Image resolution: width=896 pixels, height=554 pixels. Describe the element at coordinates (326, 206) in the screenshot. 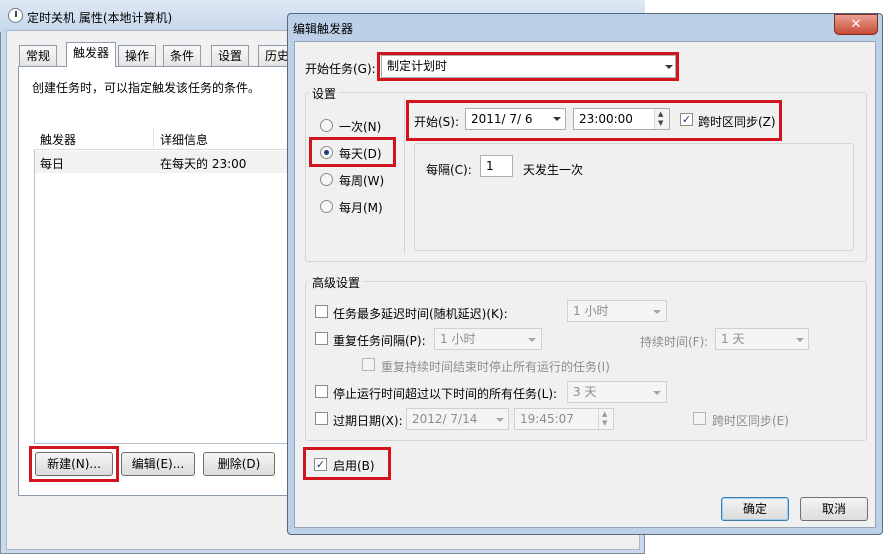

I see `radio-monthly` at that location.